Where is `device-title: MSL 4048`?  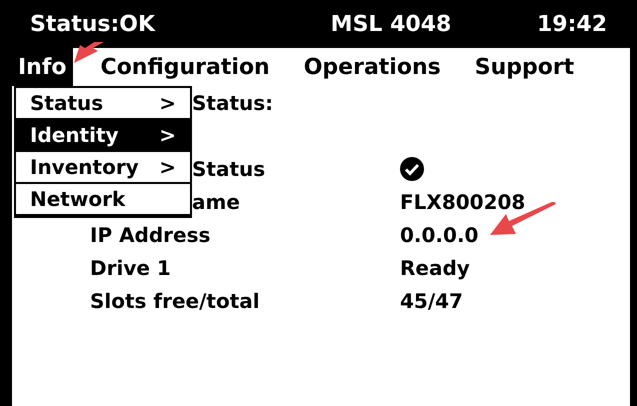
device-title: MSL 4048 is located at coordinates (391, 24).